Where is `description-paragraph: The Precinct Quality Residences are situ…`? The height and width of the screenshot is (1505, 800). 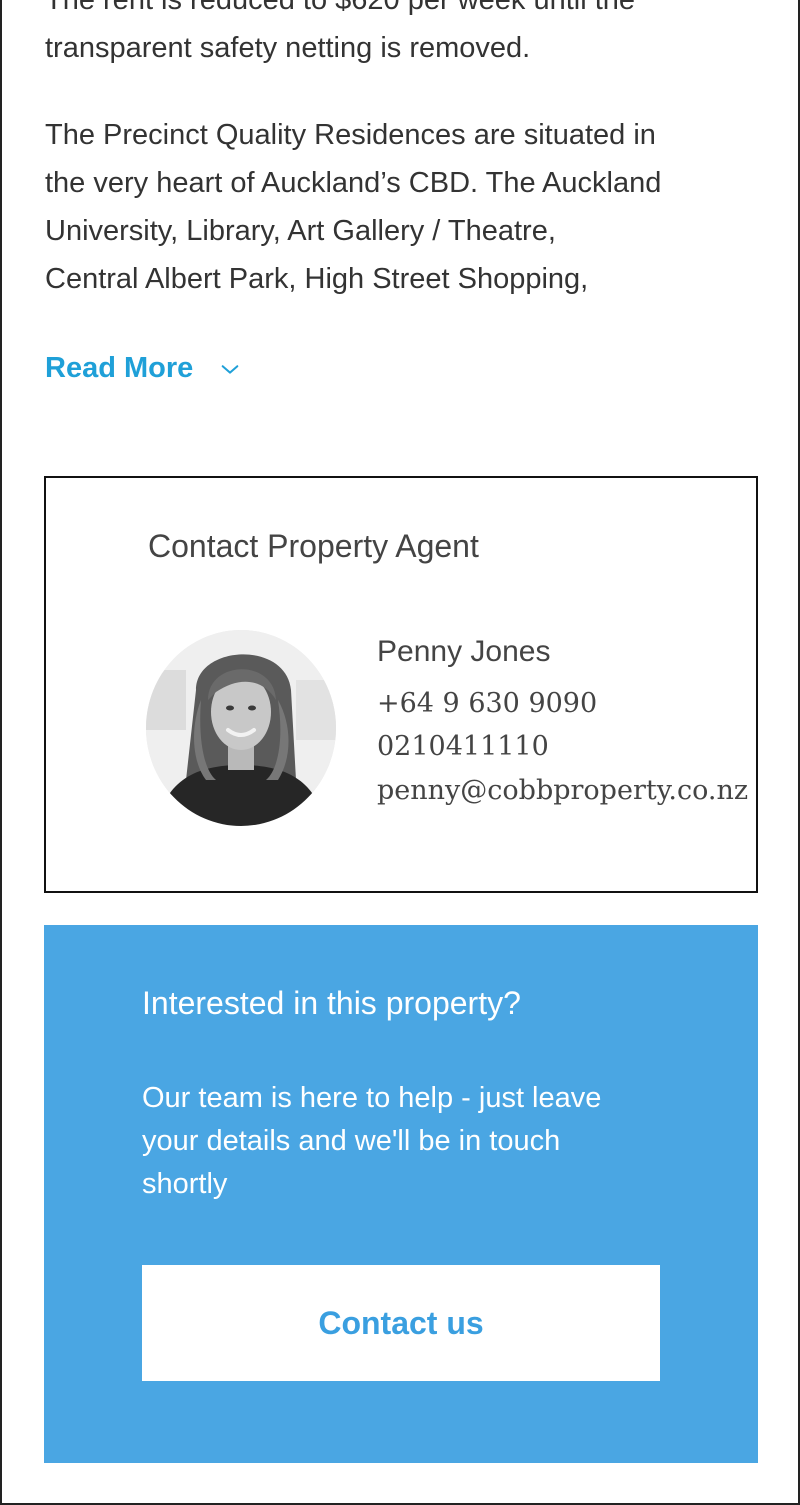
description-paragraph: The Precinct Quality Residences are situ… is located at coordinates (407, 207).